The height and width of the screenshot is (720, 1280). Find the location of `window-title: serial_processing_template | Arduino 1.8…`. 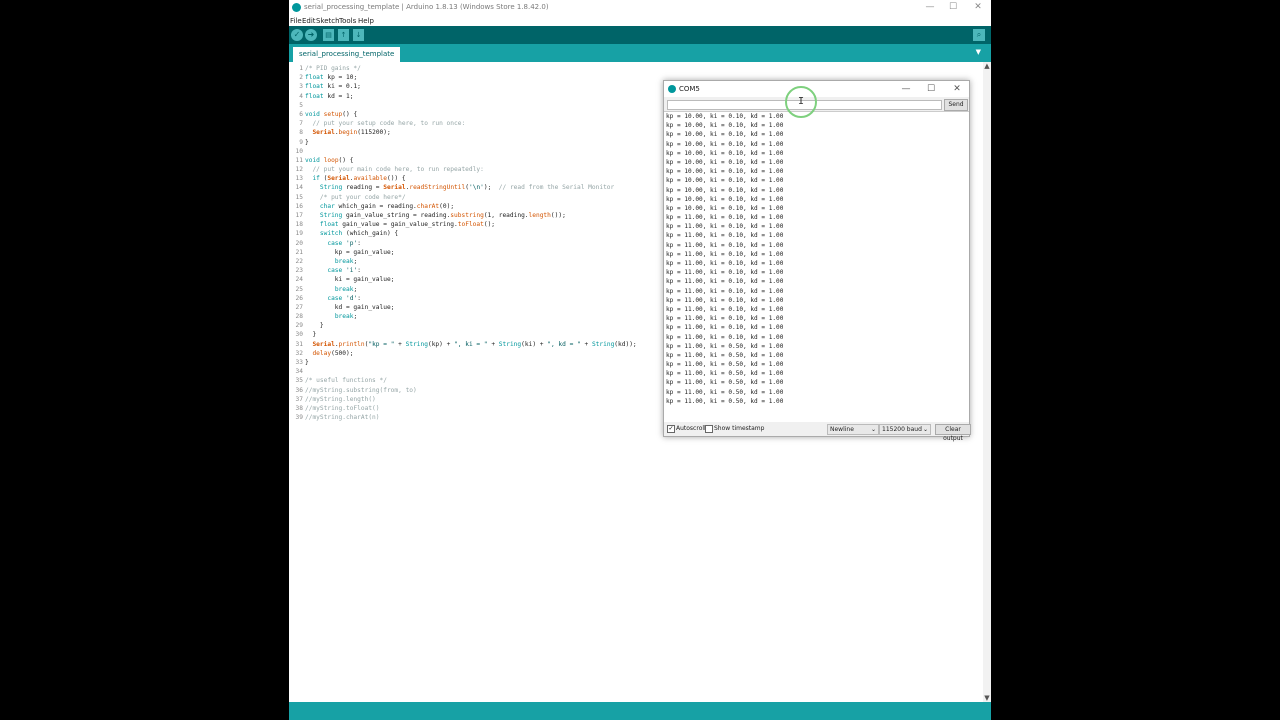

window-title: serial_processing_template | Arduino 1.8… is located at coordinates (426, 7).